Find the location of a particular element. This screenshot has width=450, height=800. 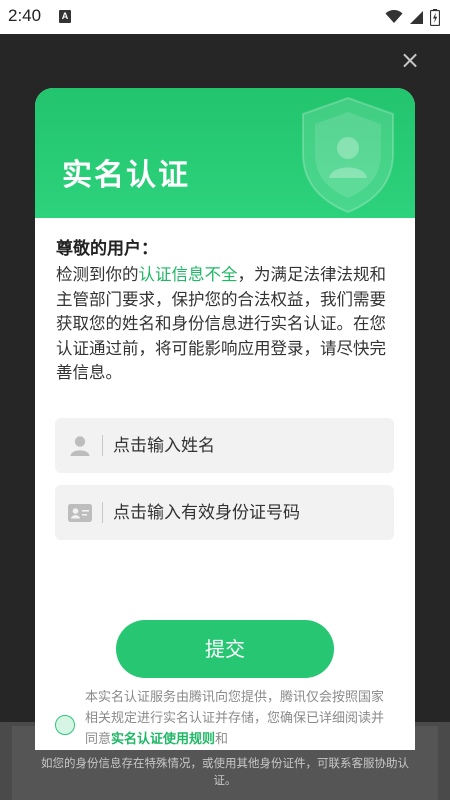

dialog-title: 实名认证 is located at coordinates (126, 175).